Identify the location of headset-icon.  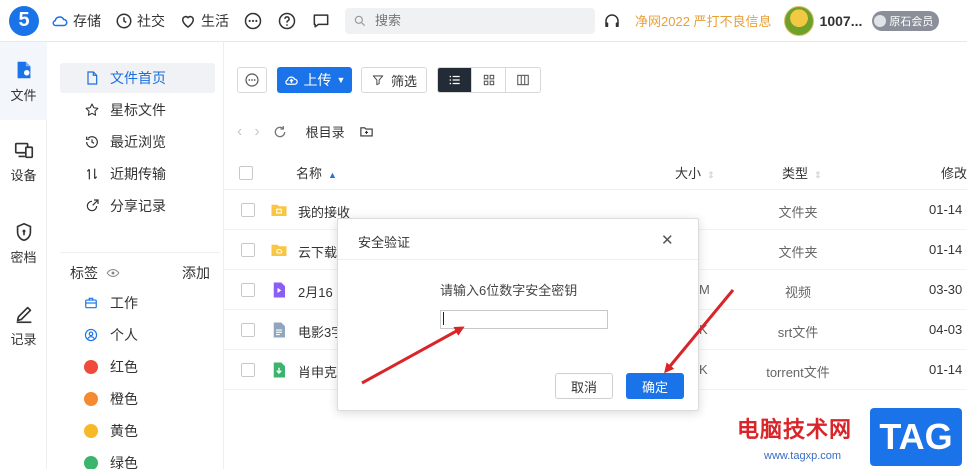
(612, 21).